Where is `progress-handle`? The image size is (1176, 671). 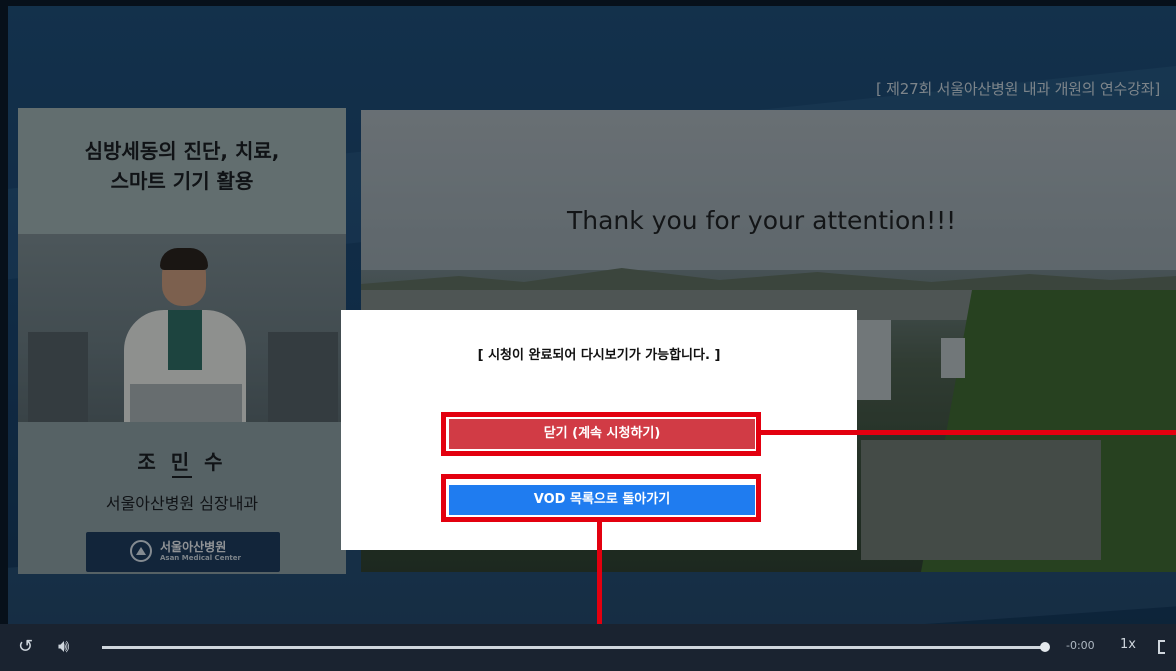 progress-handle is located at coordinates (1045, 647).